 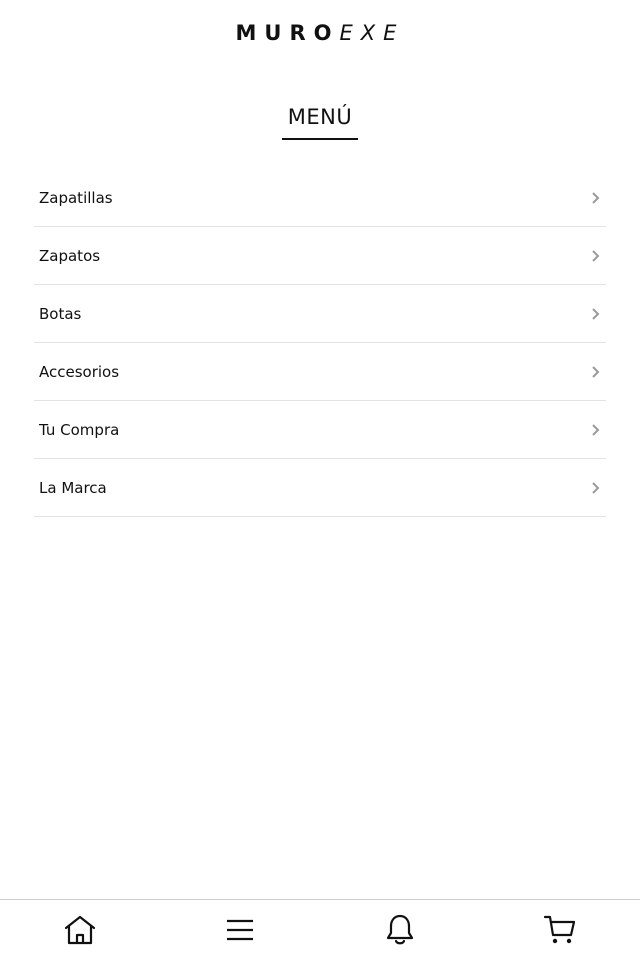 What do you see at coordinates (76, 197) in the screenshot?
I see `menu-item-label: Zapatillas` at bounding box center [76, 197].